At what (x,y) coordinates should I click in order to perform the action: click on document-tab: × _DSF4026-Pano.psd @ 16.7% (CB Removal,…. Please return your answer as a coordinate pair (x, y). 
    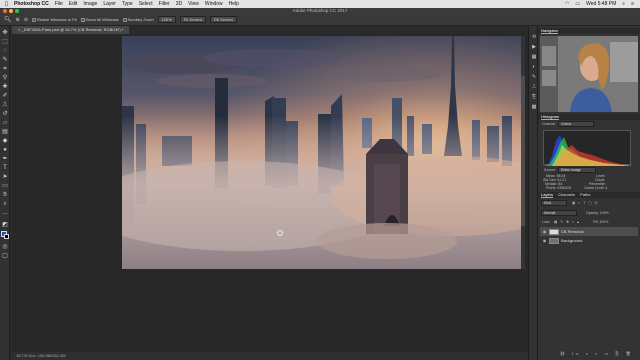
    Looking at the image, I should click on (71, 30).